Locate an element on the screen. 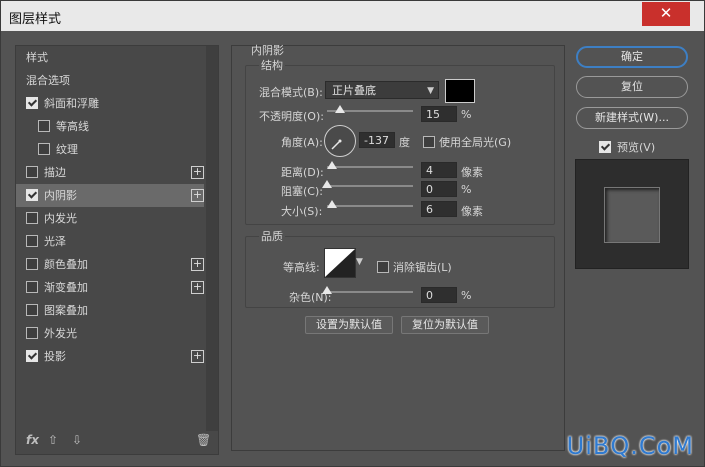 The height and width of the screenshot is (467, 705). style-item: 斜面和浮雕 is located at coordinates (110, 103).